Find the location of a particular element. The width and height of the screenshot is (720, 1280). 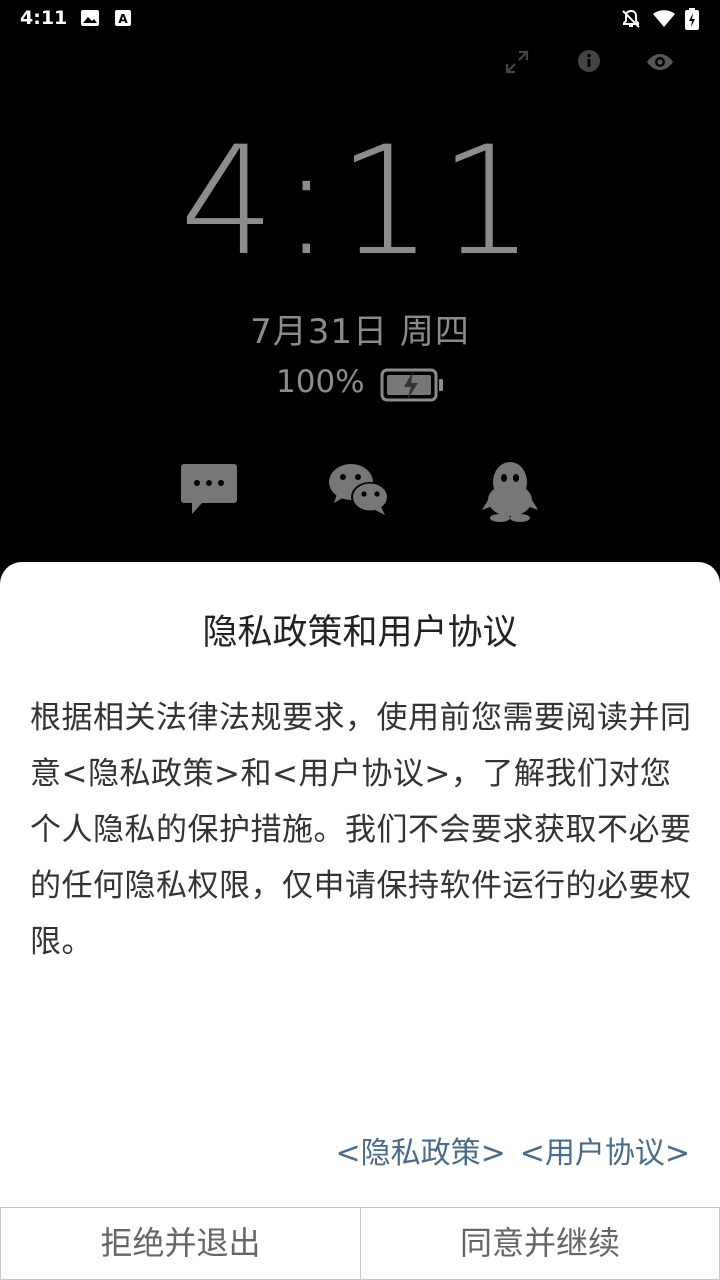

image-icon is located at coordinates (90, 20).